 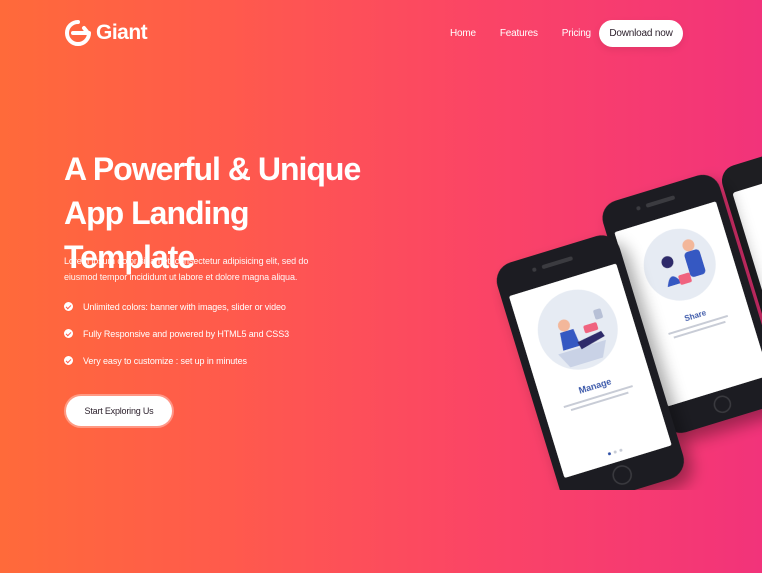 I want to click on nav-link-home: Home, so click(x=463, y=33).